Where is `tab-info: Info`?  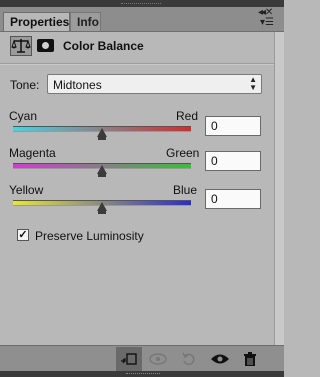 tab-info: Info is located at coordinates (85, 21).